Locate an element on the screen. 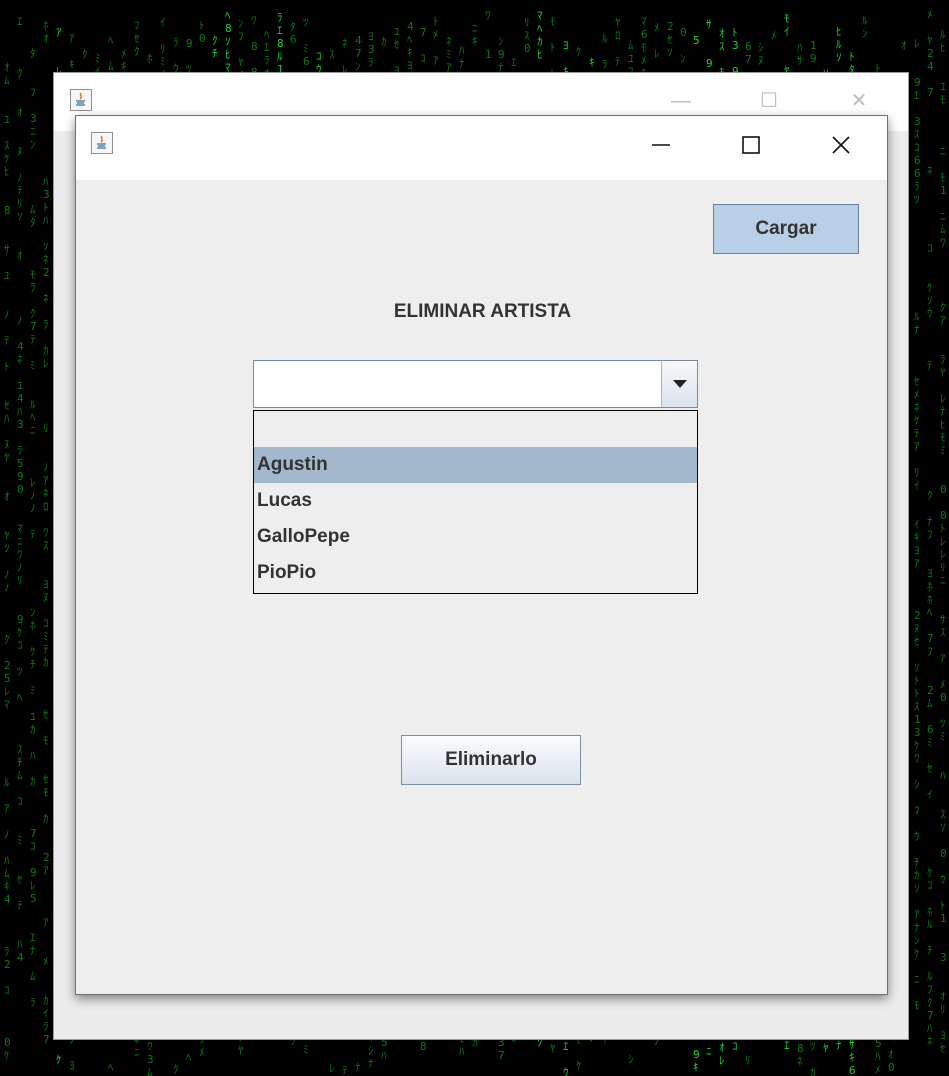 The image size is (949, 1076). dialog-minimize-button is located at coordinates (661, 145).